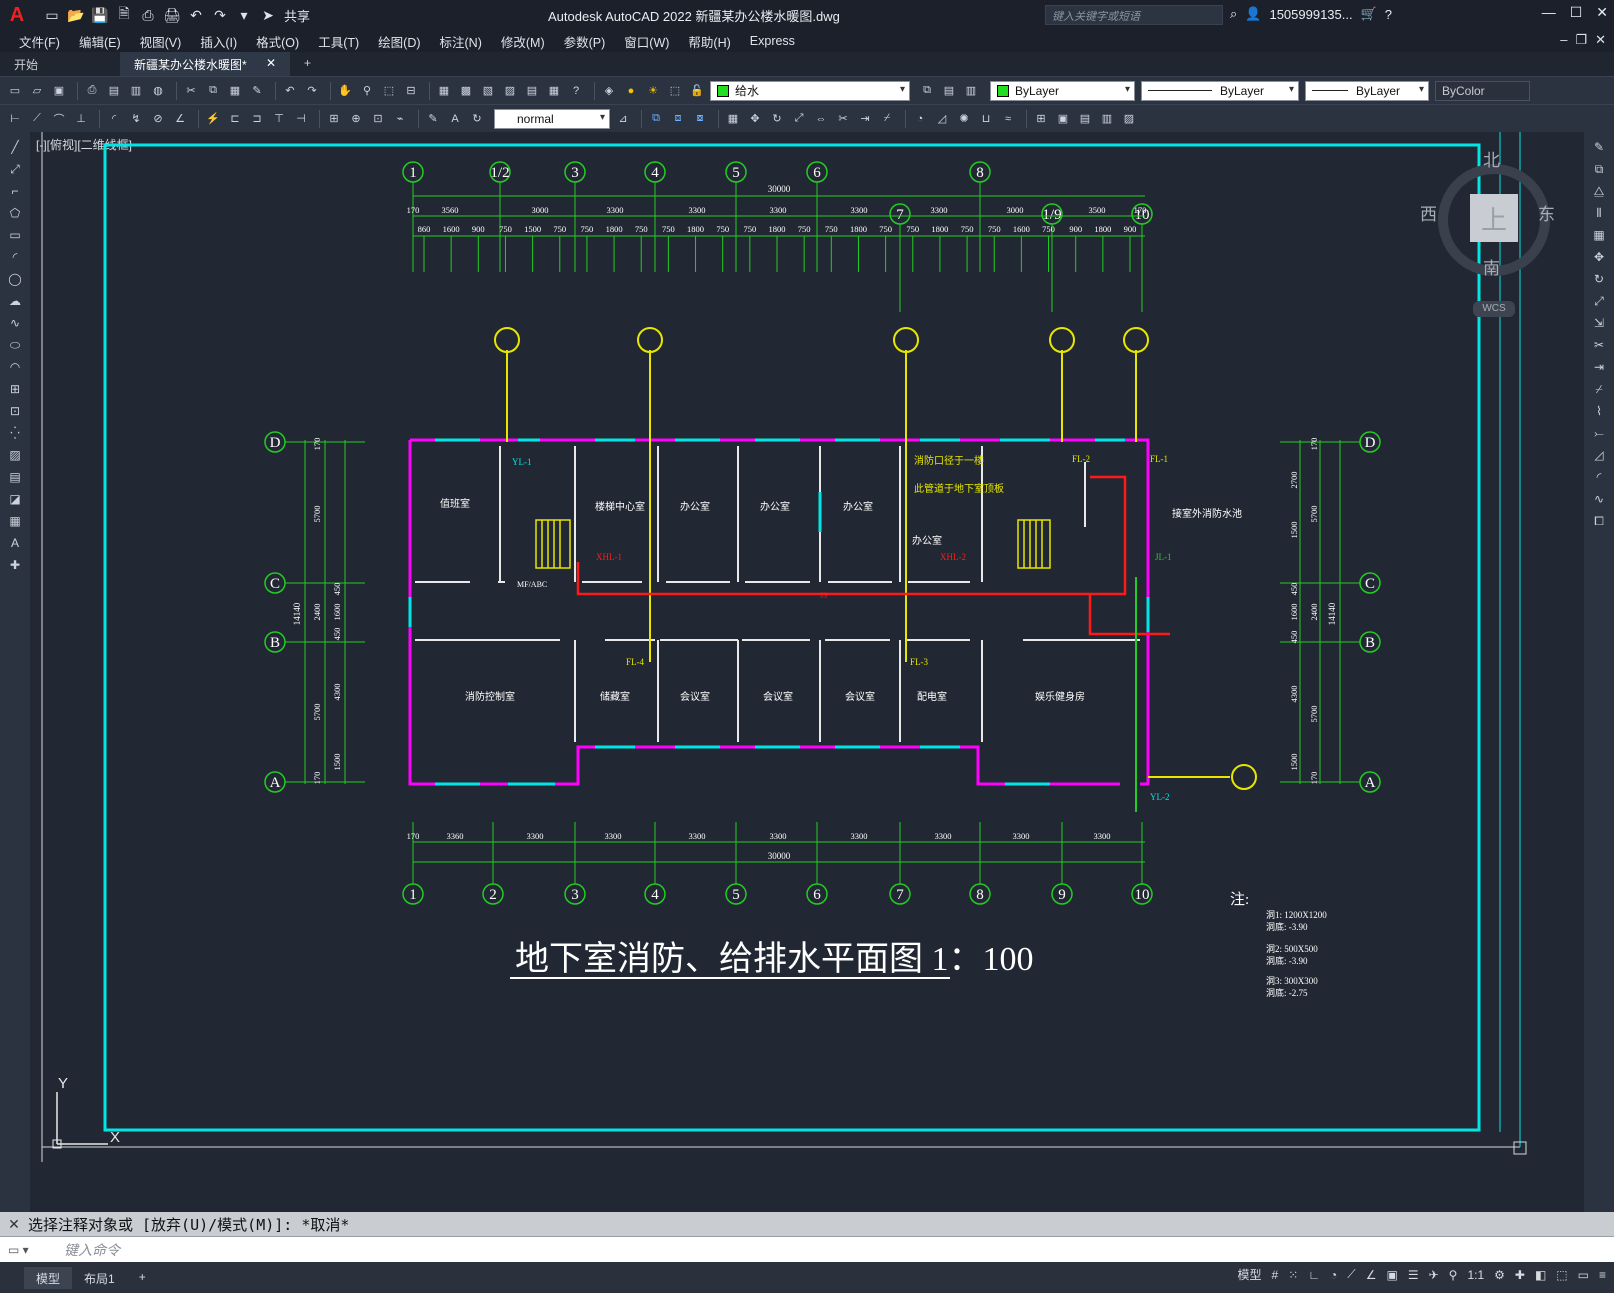 This screenshot has width=1614, height=1293. Describe the element at coordinates (17, 15) in the screenshot. I see `autocad-logo: A` at that location.